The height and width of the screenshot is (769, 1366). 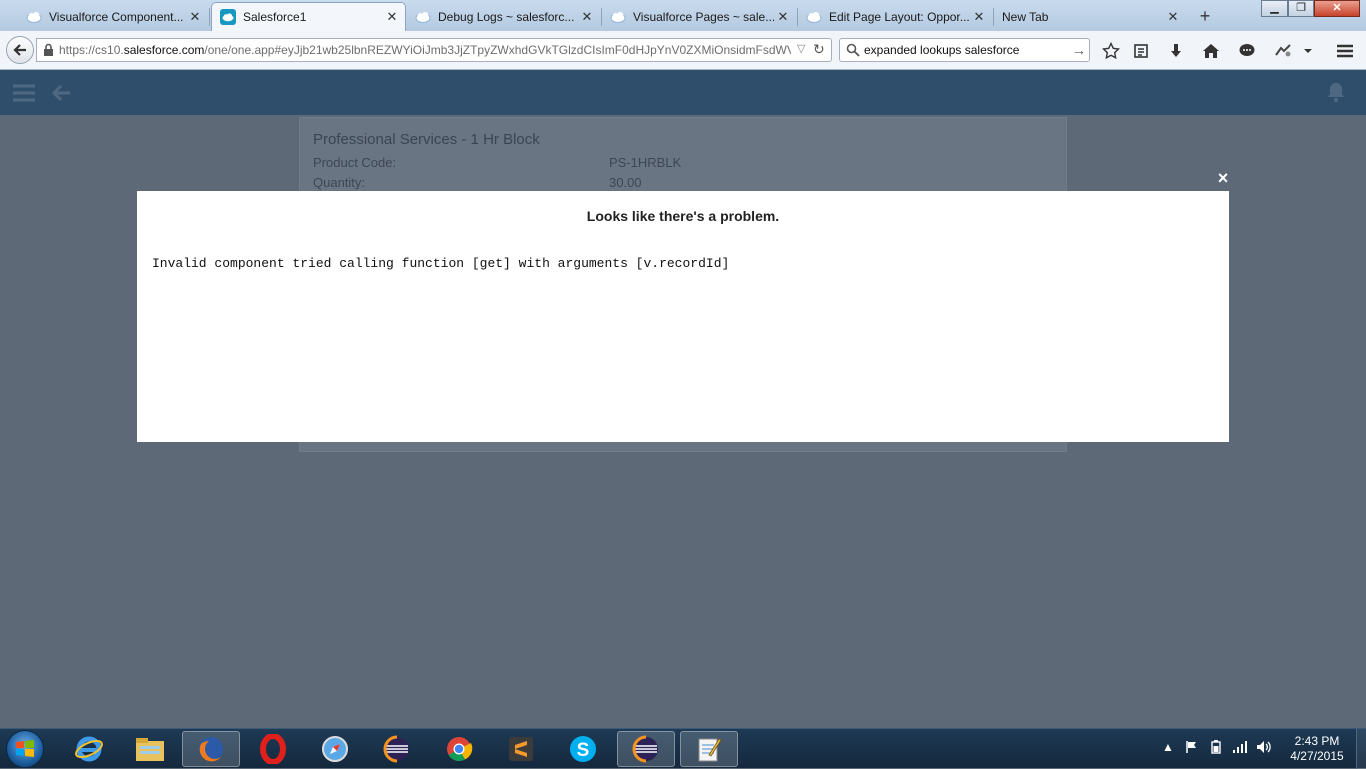 I want to click on chrome-icon, so click(x=459, y=749).